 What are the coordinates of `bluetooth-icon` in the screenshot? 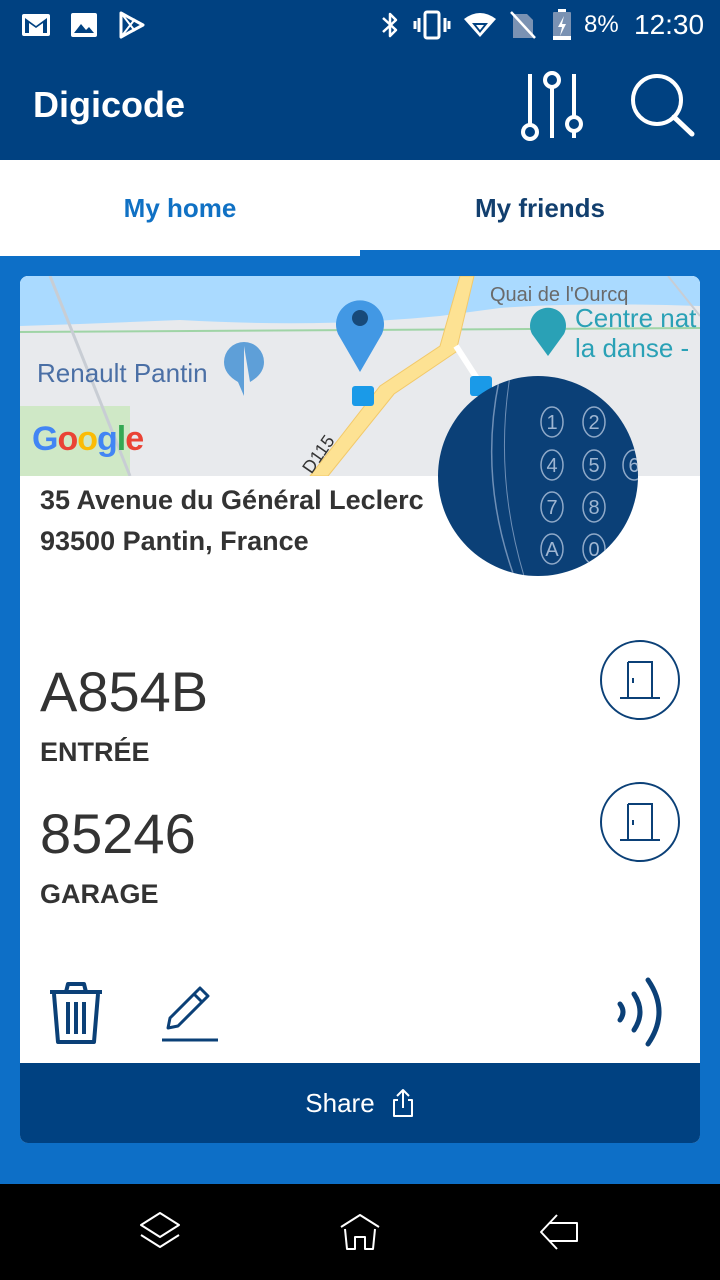 It's located at (390, 25).